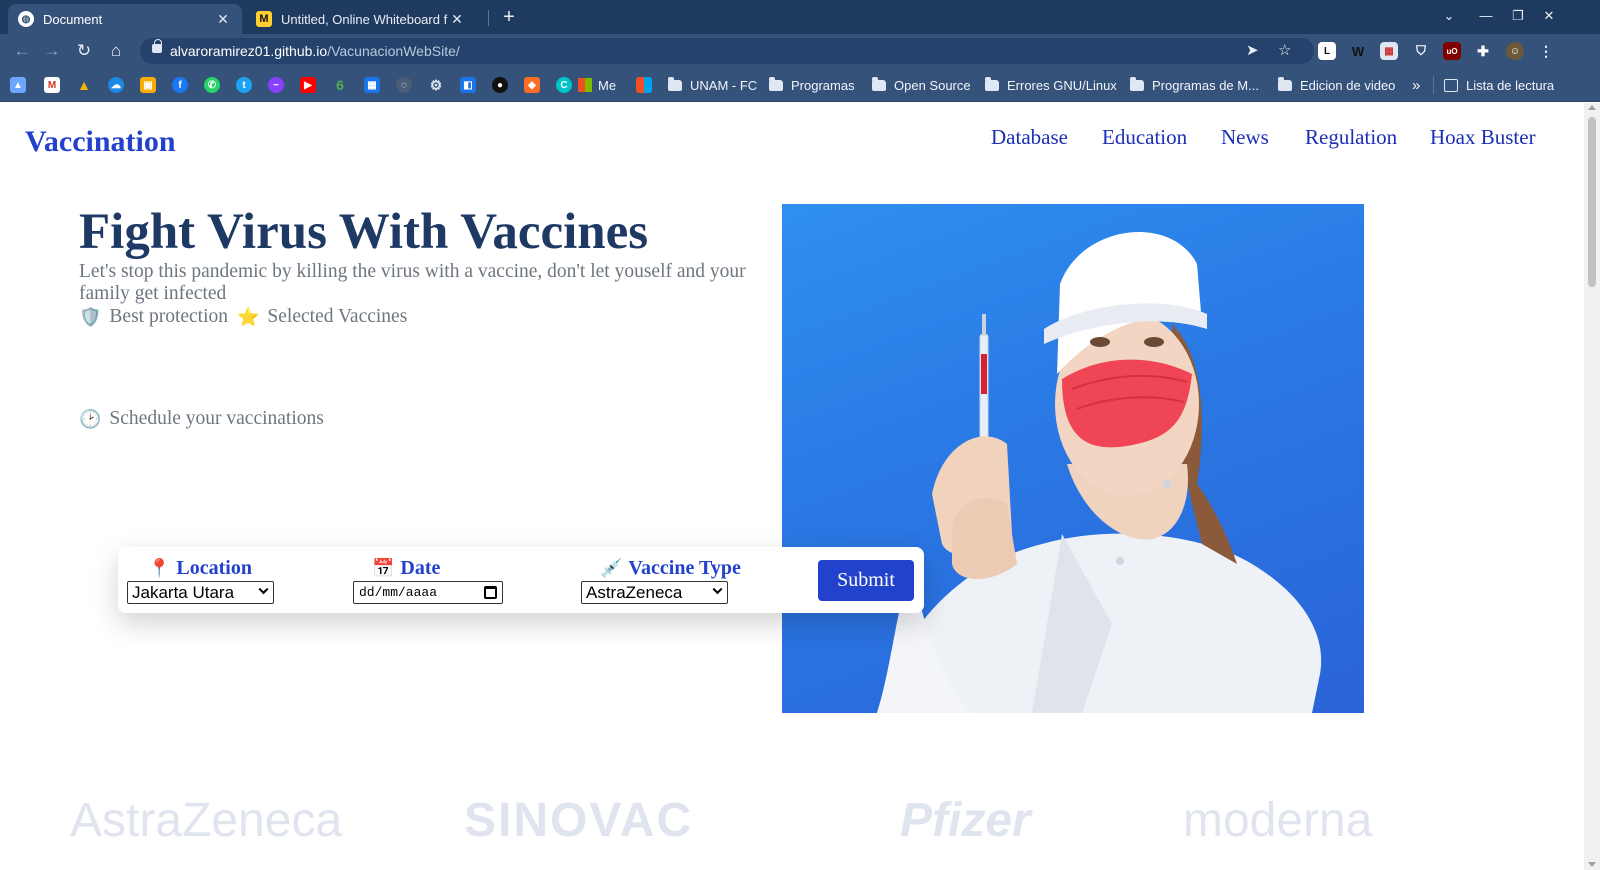 Image resolution: width=1600 pixels, height=870 pixels. Describe the element at coordinates (654, 592) in the screenshot. I see `vaccine-type-select: AstraZeneca` at that location.